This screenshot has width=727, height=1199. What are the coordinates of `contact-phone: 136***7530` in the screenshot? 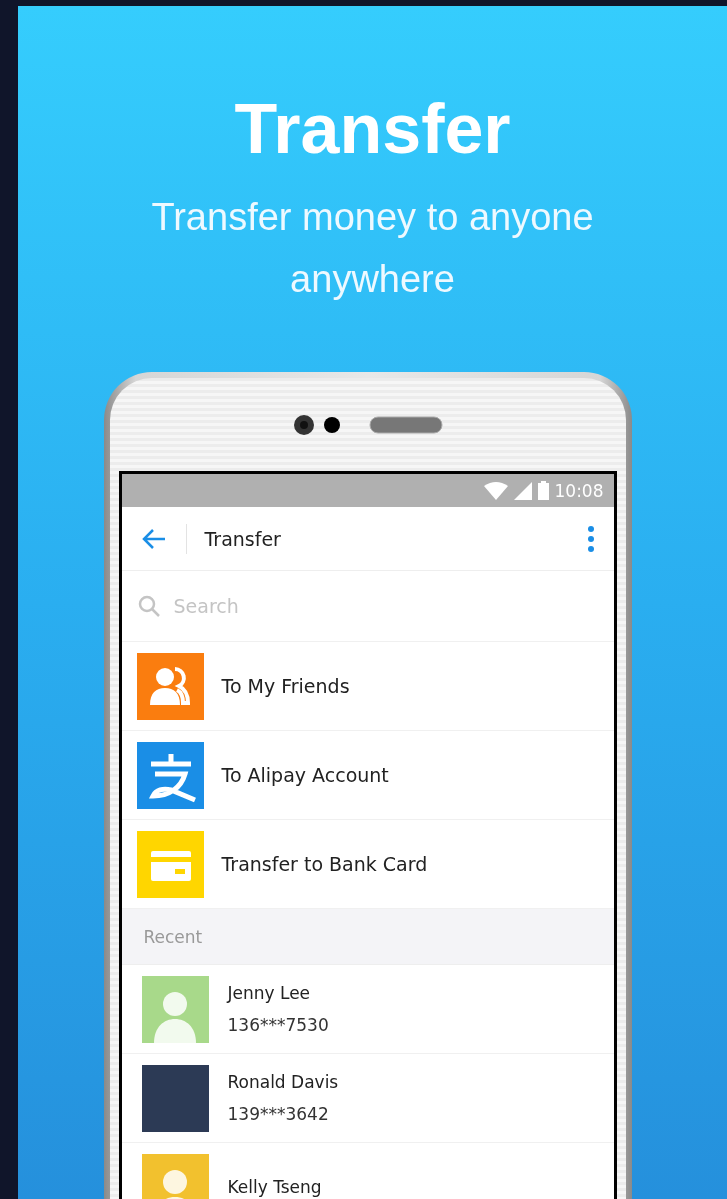 It's located at (278, 1025).